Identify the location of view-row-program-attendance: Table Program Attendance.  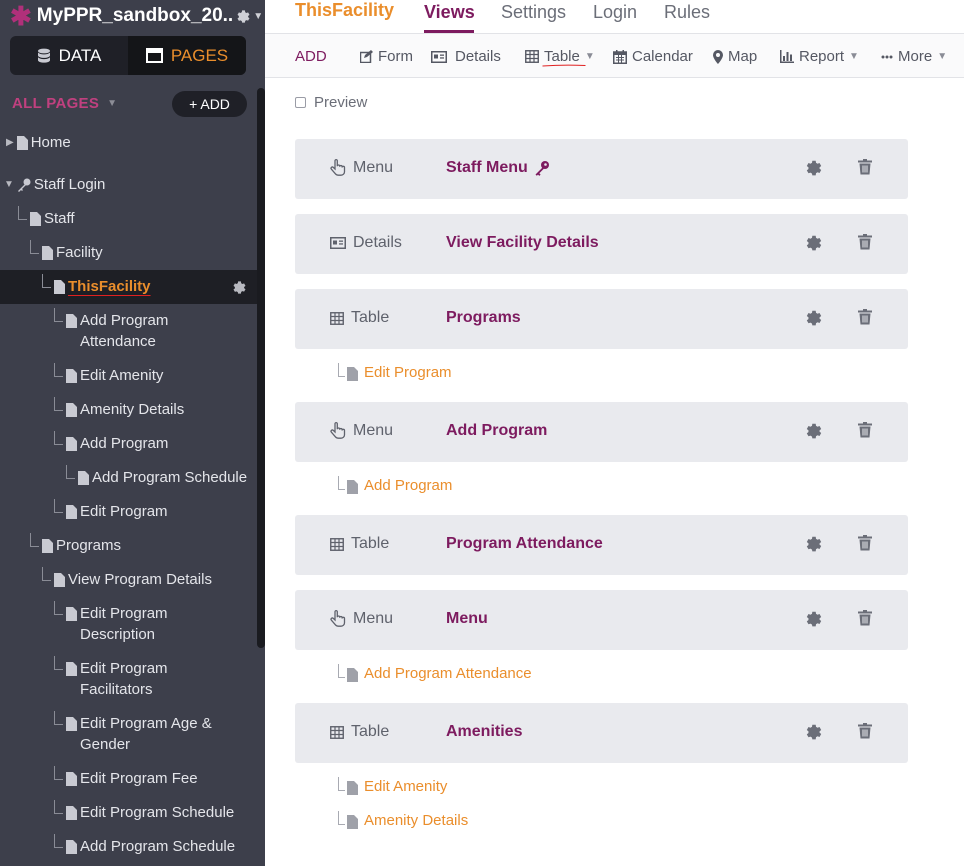
(601, 545).